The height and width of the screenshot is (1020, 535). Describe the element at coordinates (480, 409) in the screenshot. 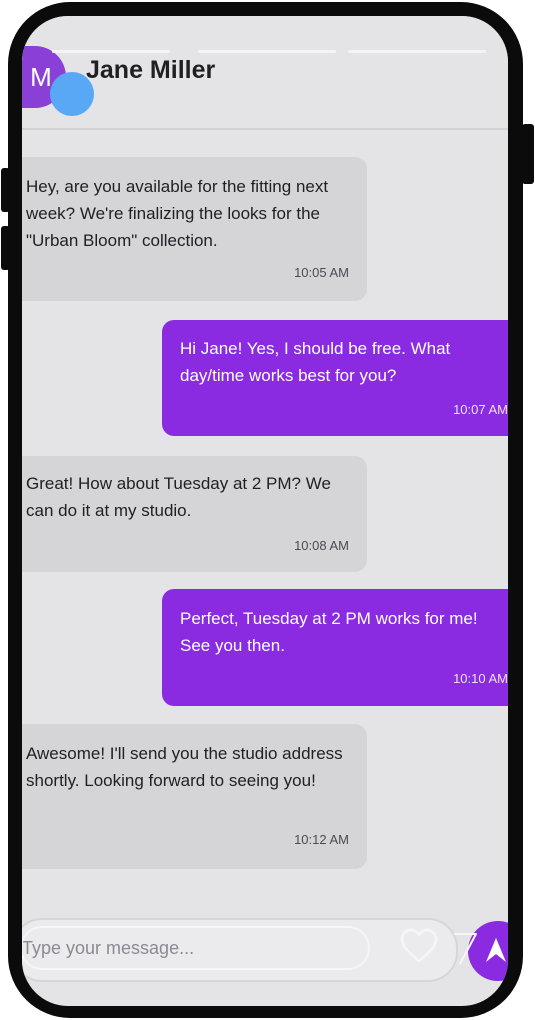

I see `message-time: 10:07 AM` at that location.